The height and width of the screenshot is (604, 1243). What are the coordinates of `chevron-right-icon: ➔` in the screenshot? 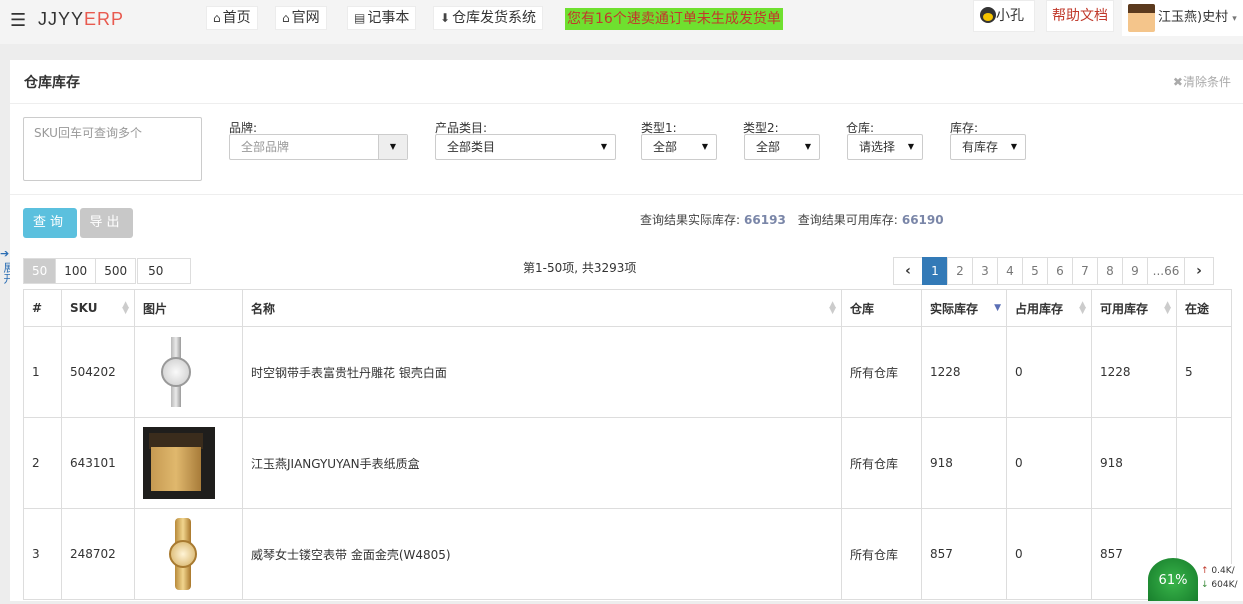 It's located at (5, 253).